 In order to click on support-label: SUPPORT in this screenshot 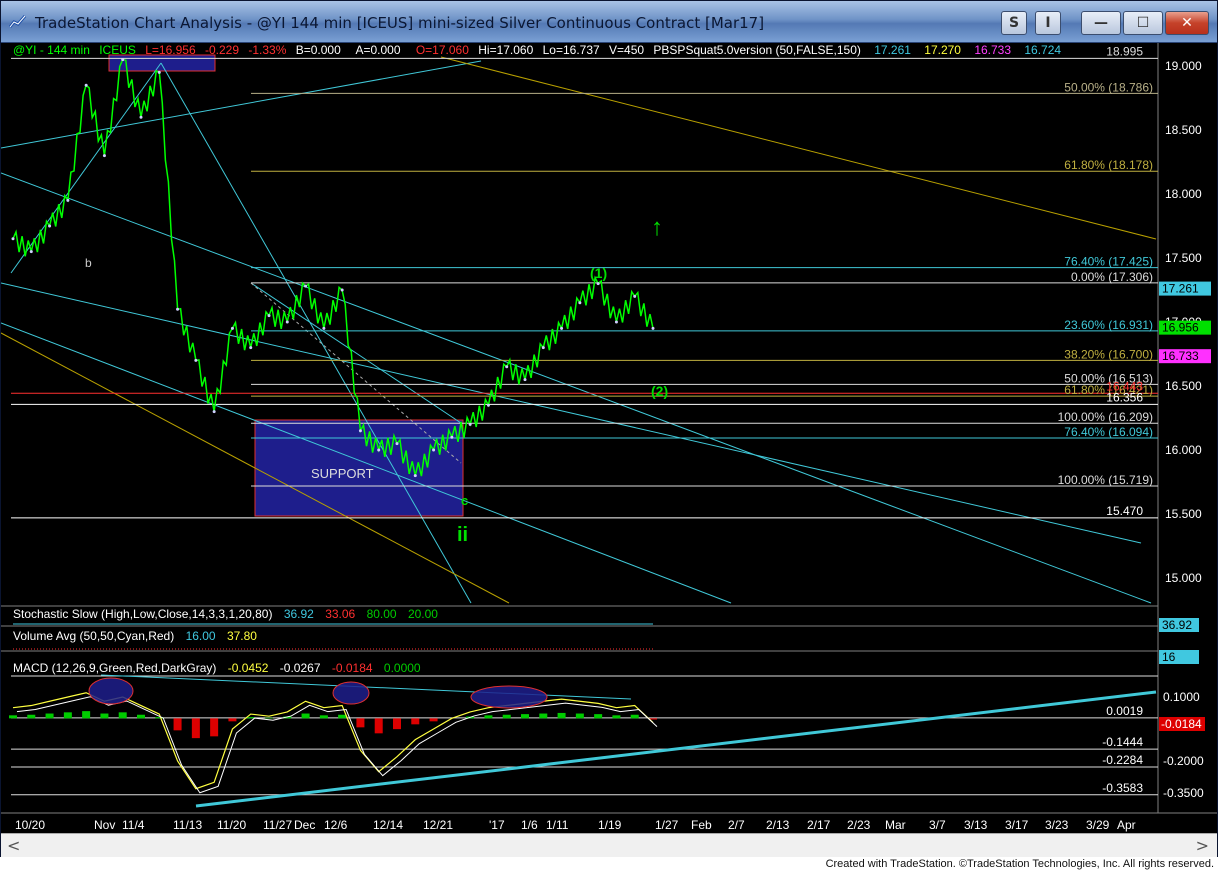, I will do `click(342, 473)`.